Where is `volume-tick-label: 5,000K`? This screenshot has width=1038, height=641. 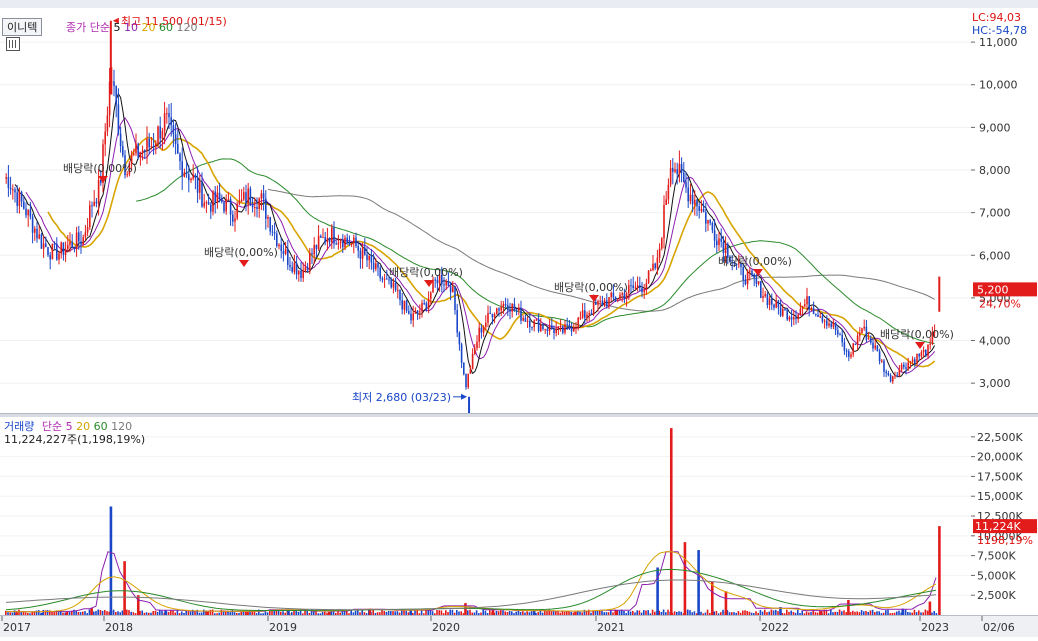
volume-tick-label: 5,000K is located at coordinates (996, 575).